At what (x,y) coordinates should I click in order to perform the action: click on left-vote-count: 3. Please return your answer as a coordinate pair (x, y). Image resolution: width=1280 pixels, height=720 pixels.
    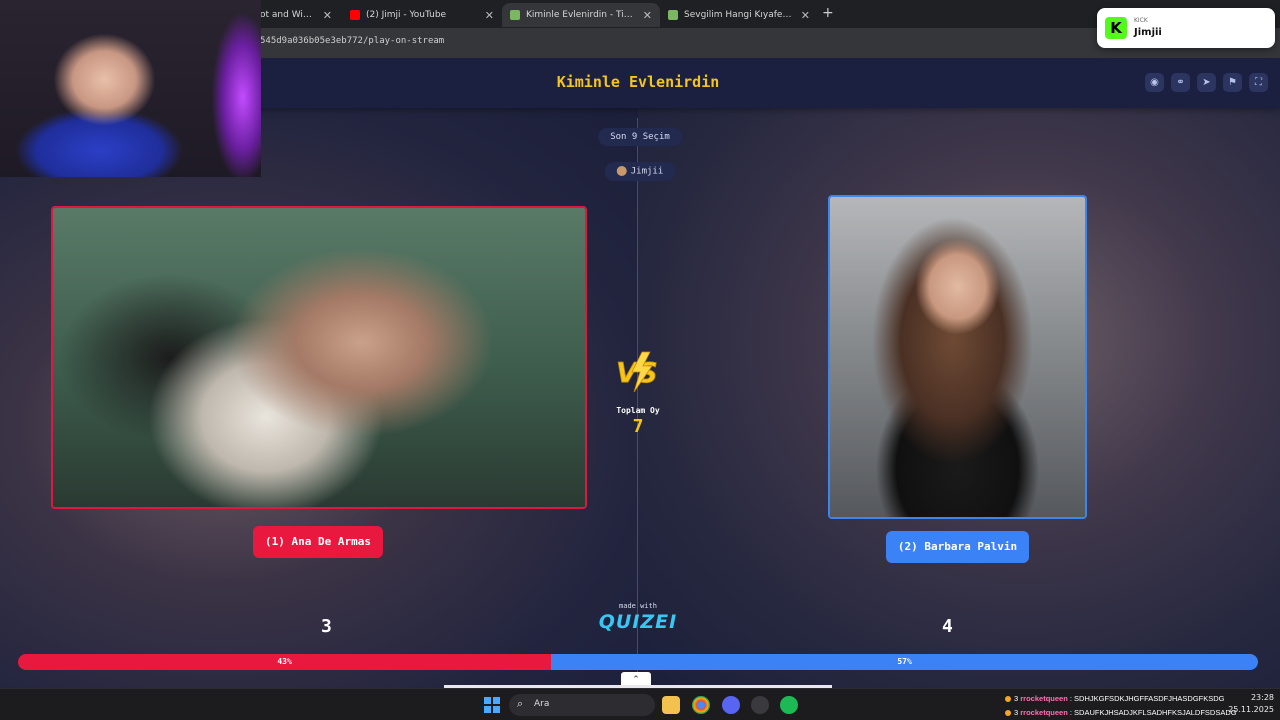
    Looking at the image, I should click on (326, 626).